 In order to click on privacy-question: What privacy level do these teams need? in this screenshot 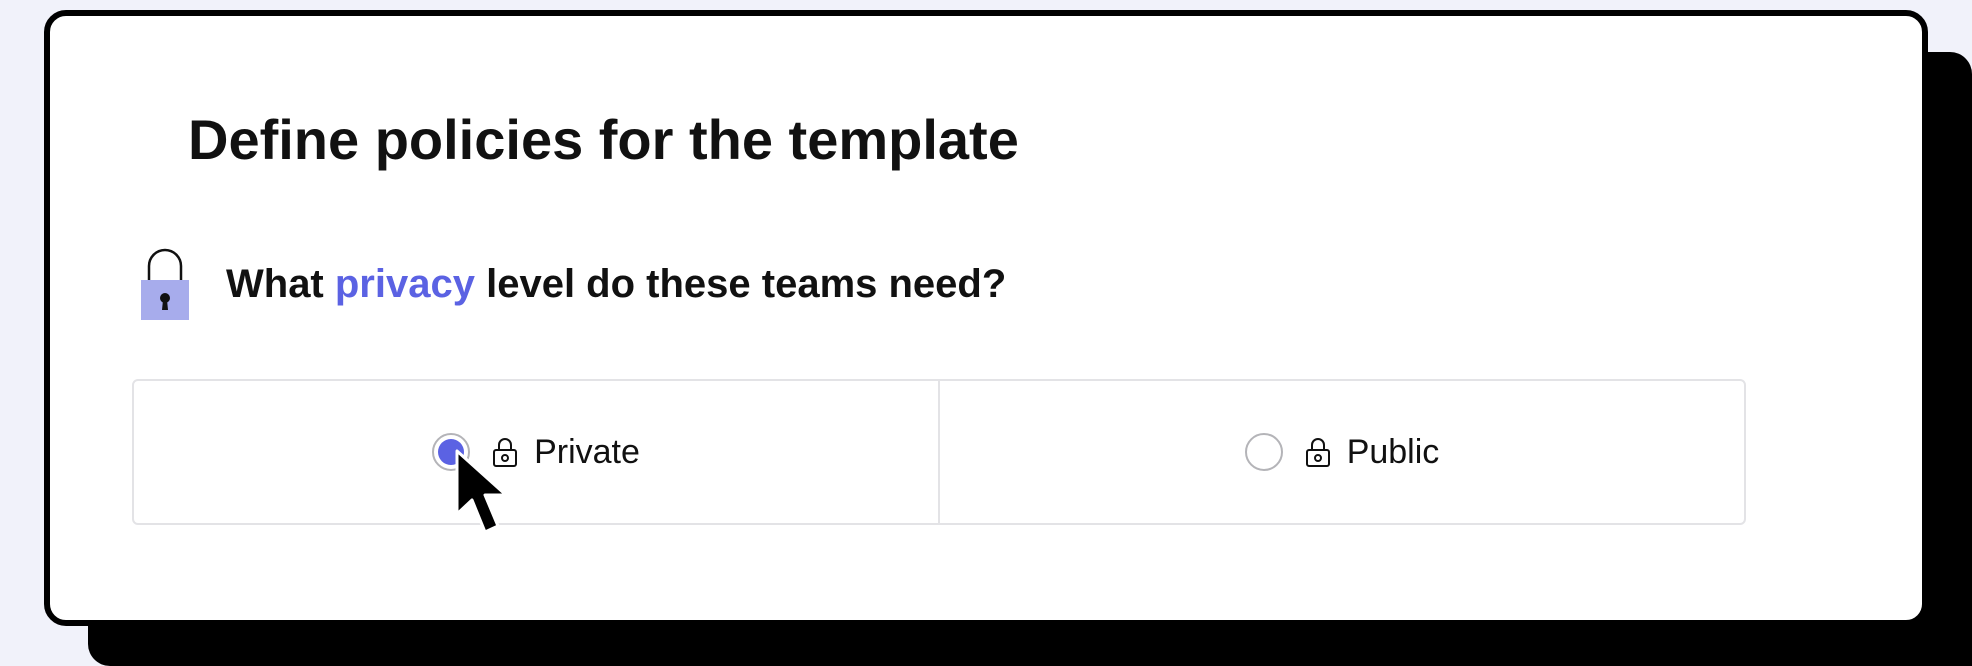, I will do `click(572, 284)`.